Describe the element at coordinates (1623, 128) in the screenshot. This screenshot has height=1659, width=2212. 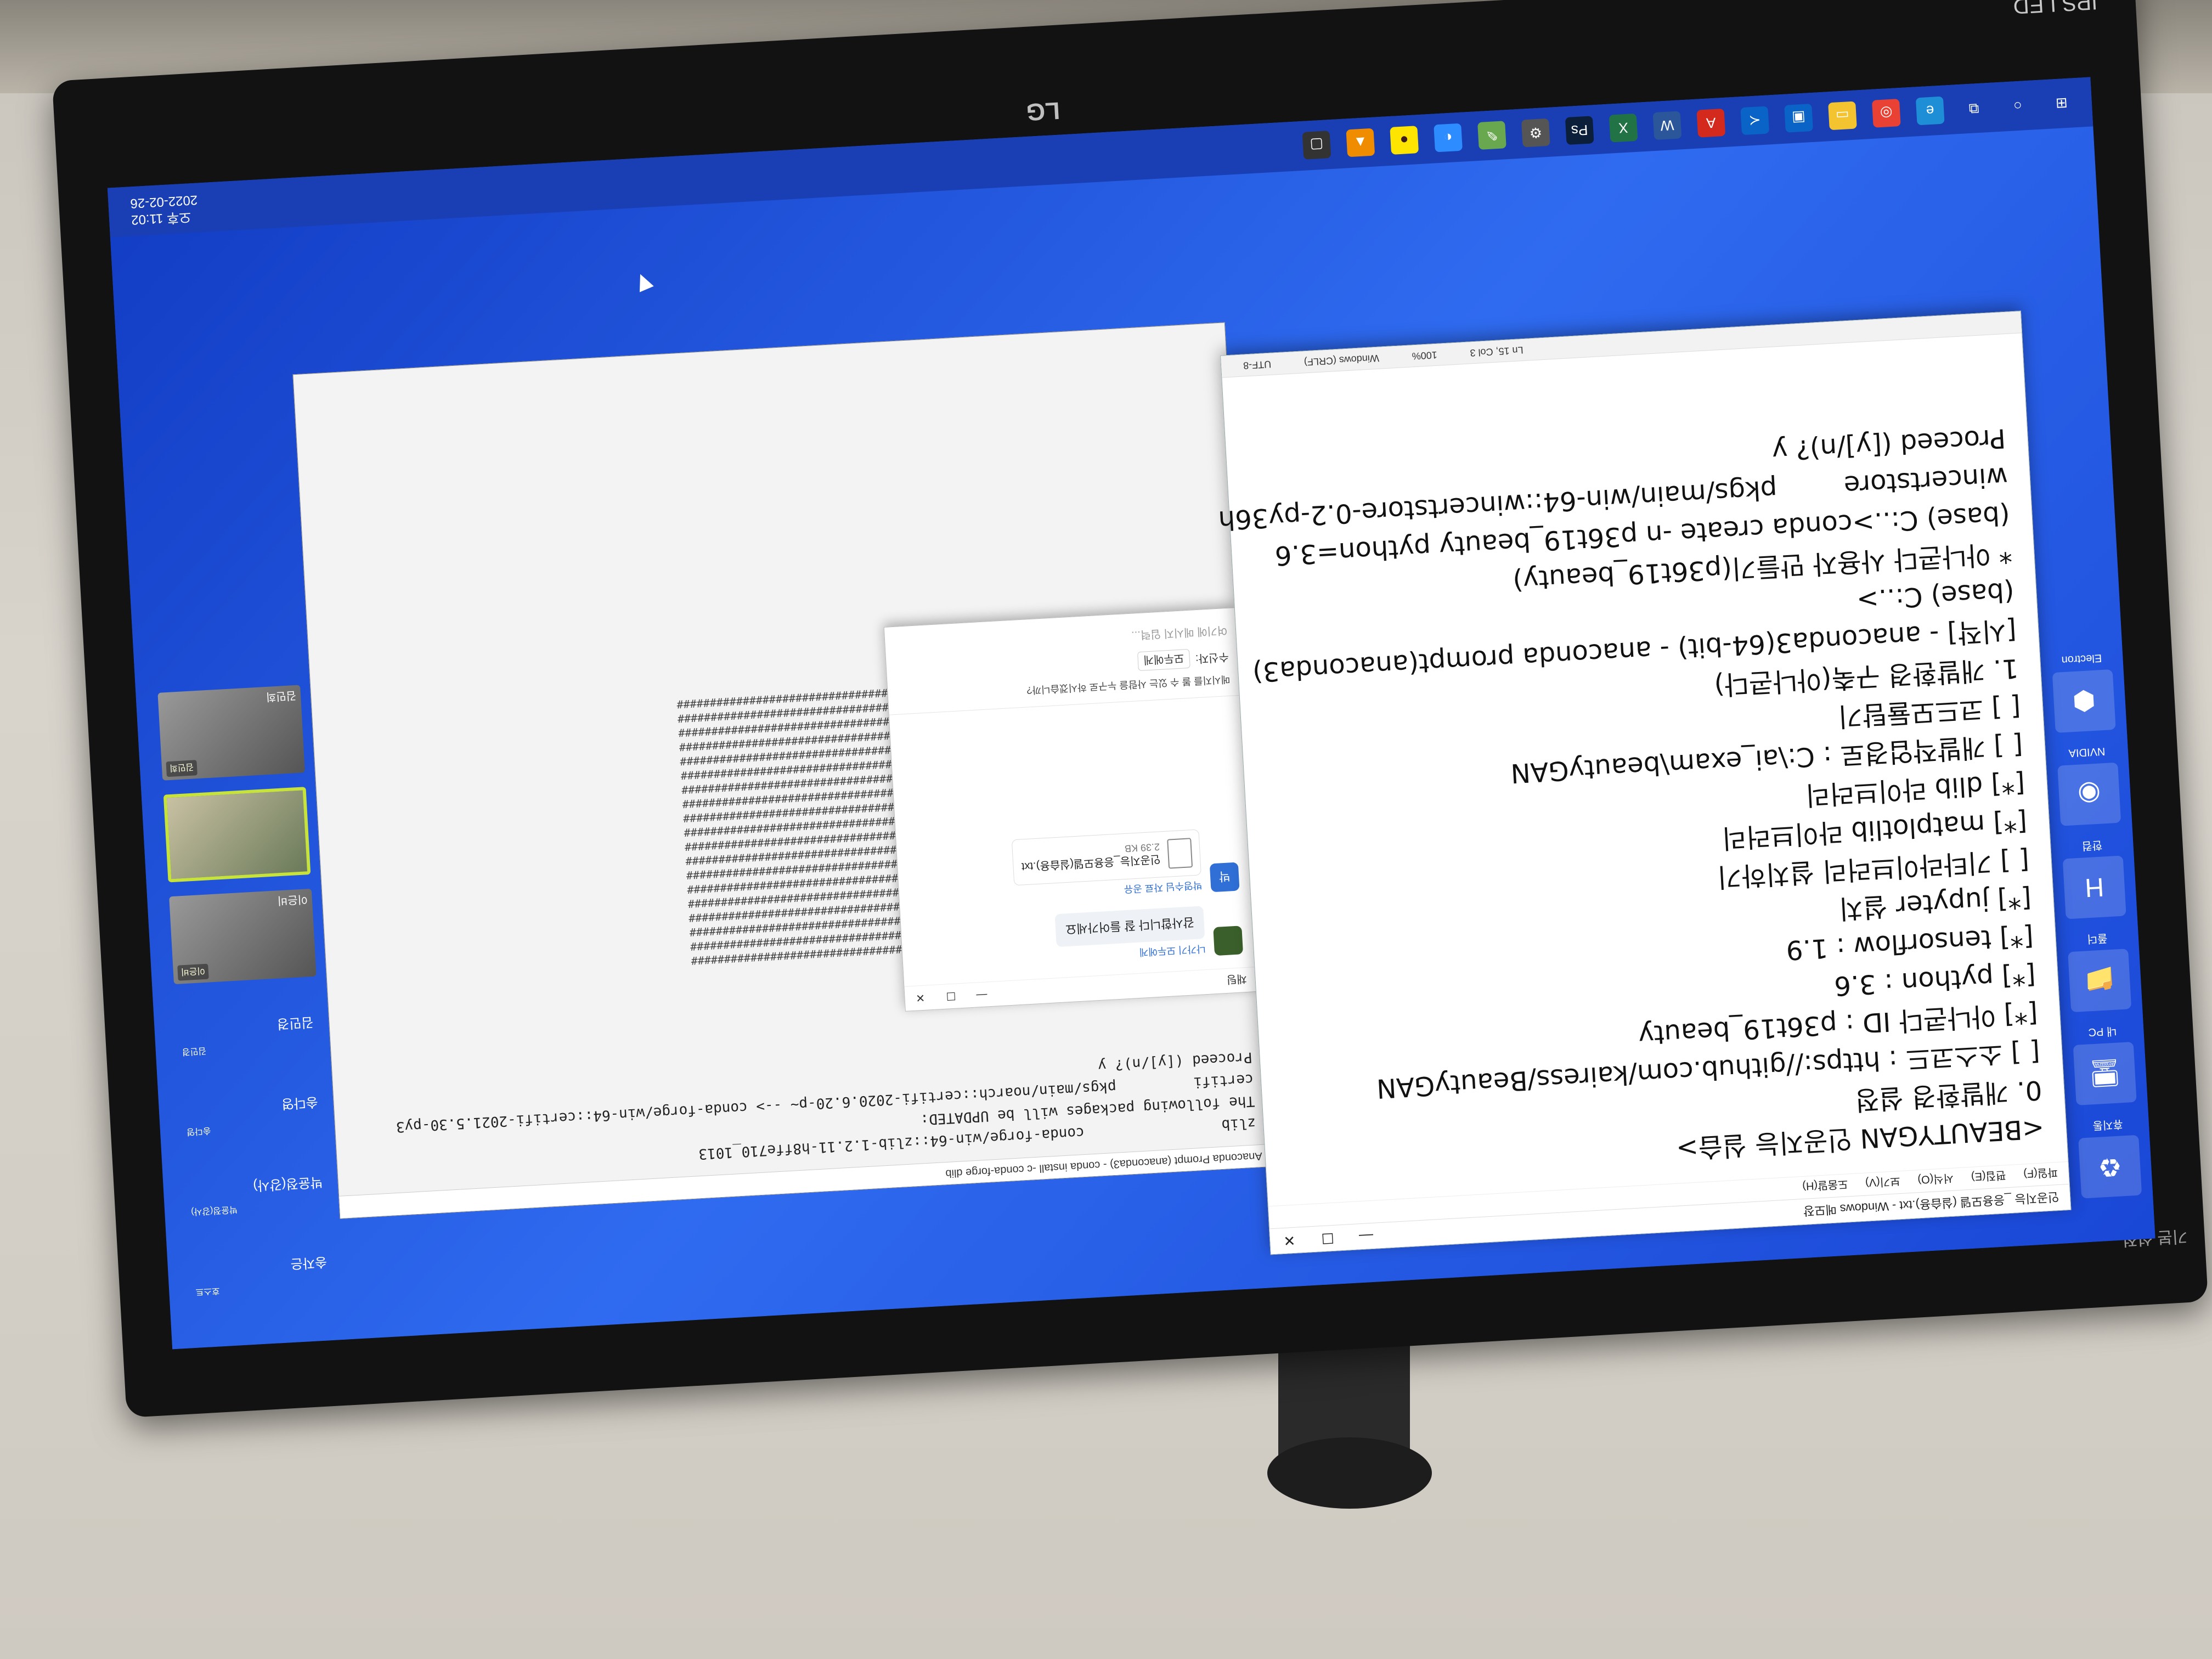
I see `excel-icon: X` at that location.